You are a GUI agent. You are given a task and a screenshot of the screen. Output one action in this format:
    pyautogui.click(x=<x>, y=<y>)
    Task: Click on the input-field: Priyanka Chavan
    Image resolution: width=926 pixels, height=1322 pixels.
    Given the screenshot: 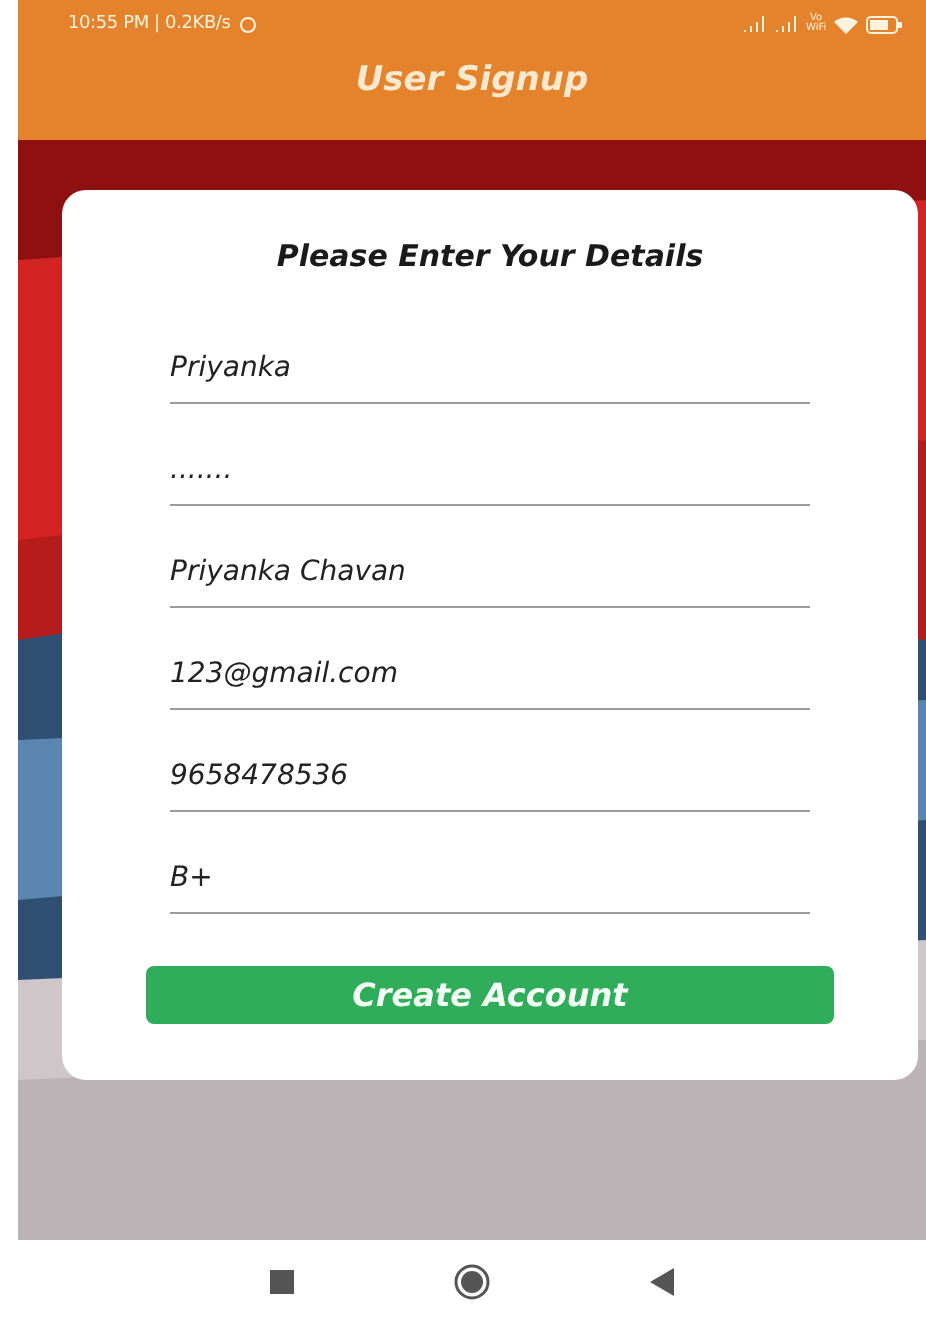 What is the action you would take?
    pyautogui.click(x=490, y=557)
    